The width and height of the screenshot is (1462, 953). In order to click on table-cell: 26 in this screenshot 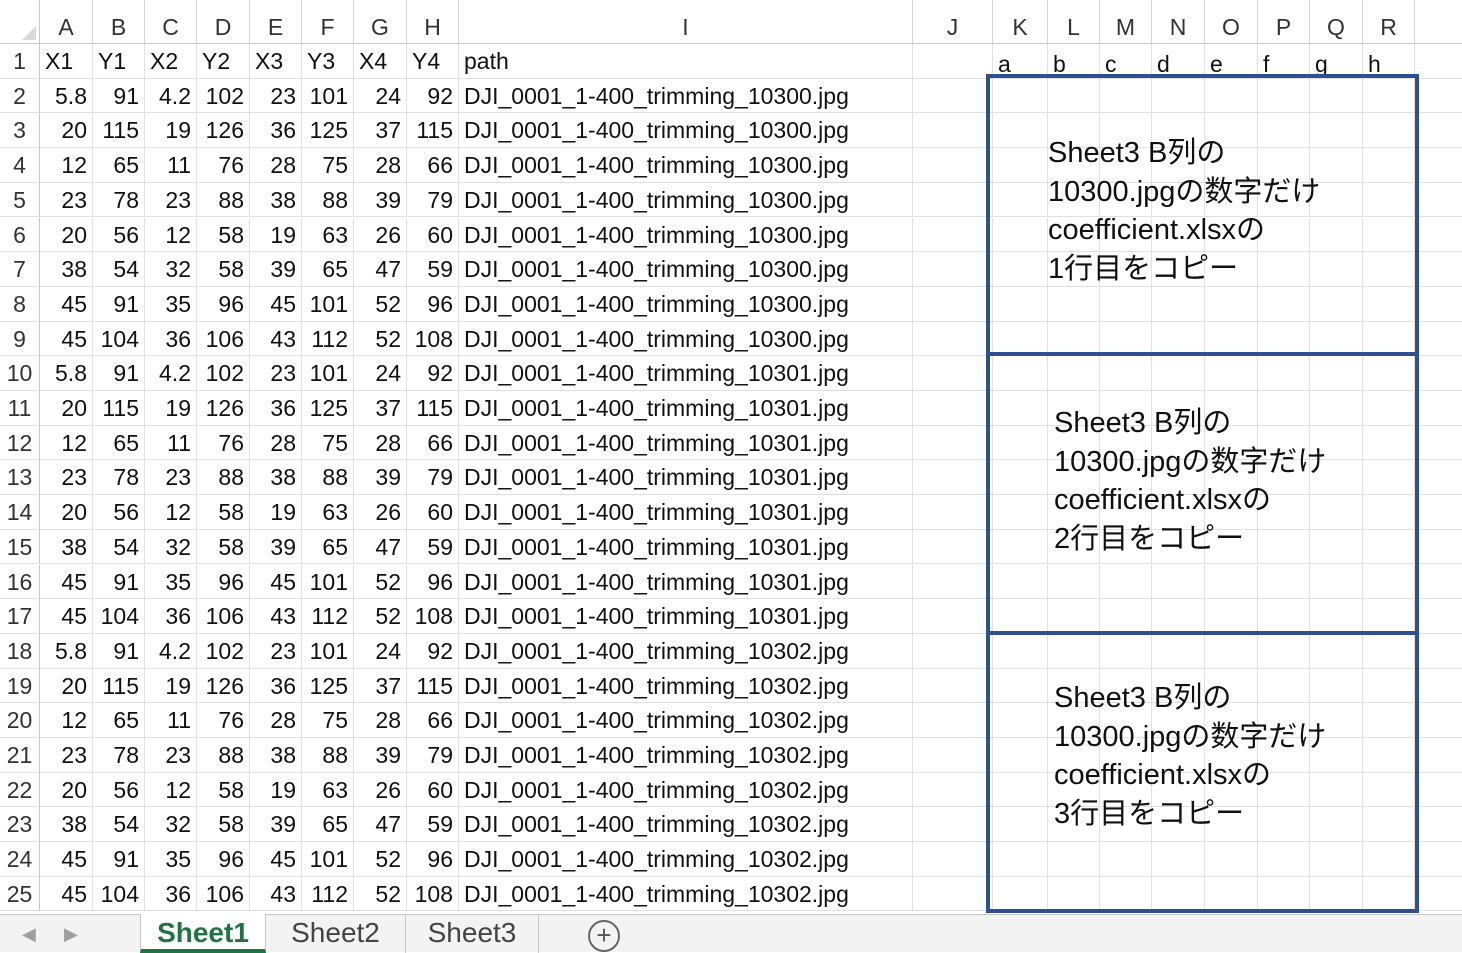, I will do `click(380, 235)`.